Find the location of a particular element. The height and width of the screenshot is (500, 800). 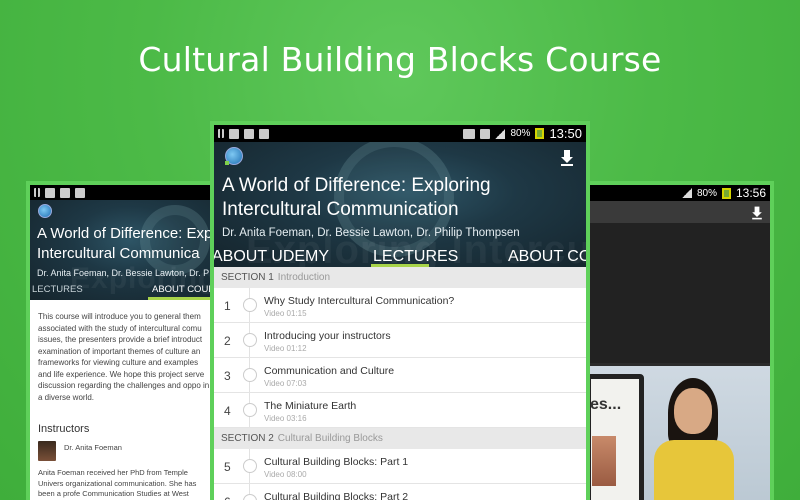

tab-about-course: ABOUT COURSE is located at coordinates (547, 257).